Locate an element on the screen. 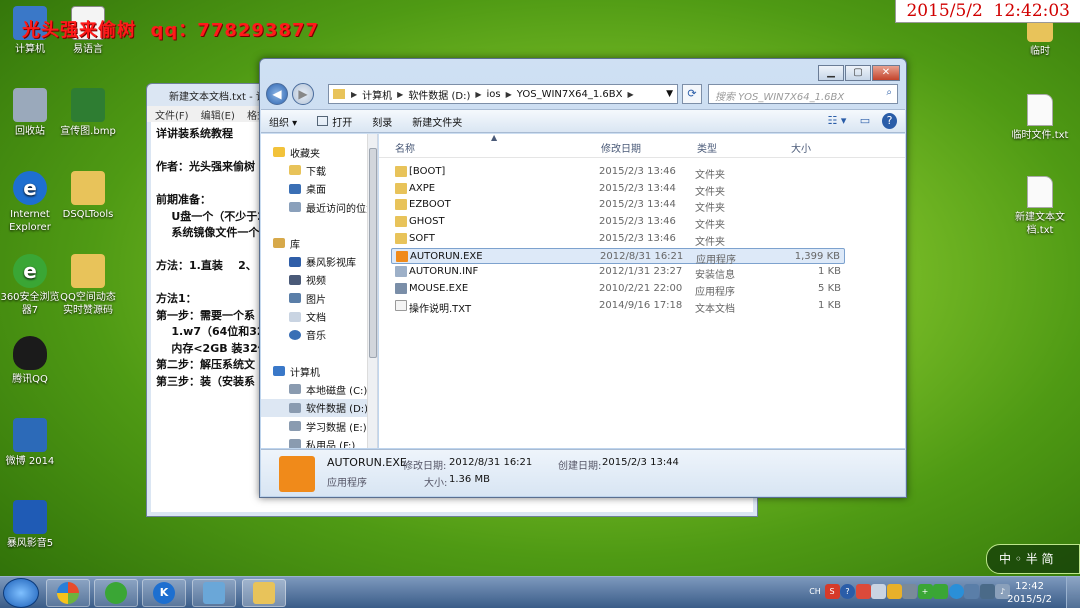 The width and height of the screenshot is (1080, 608). nav-libraries: 库 is located at coordinates (319, 243).